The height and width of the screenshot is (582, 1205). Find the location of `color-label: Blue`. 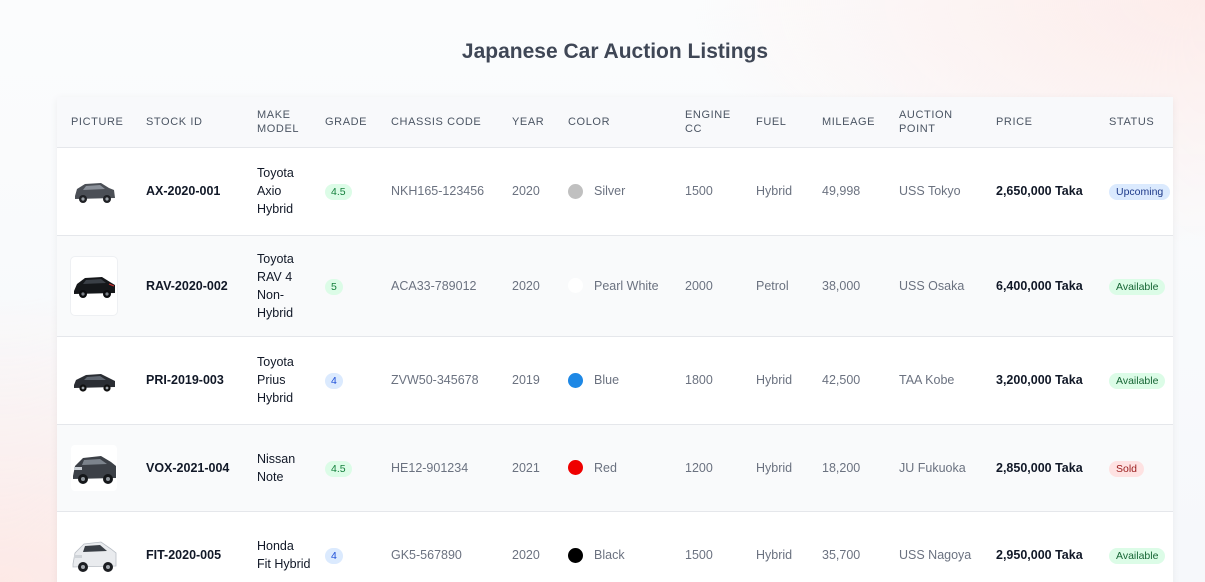

color-label: Blue is located at coordinates (607, 380).